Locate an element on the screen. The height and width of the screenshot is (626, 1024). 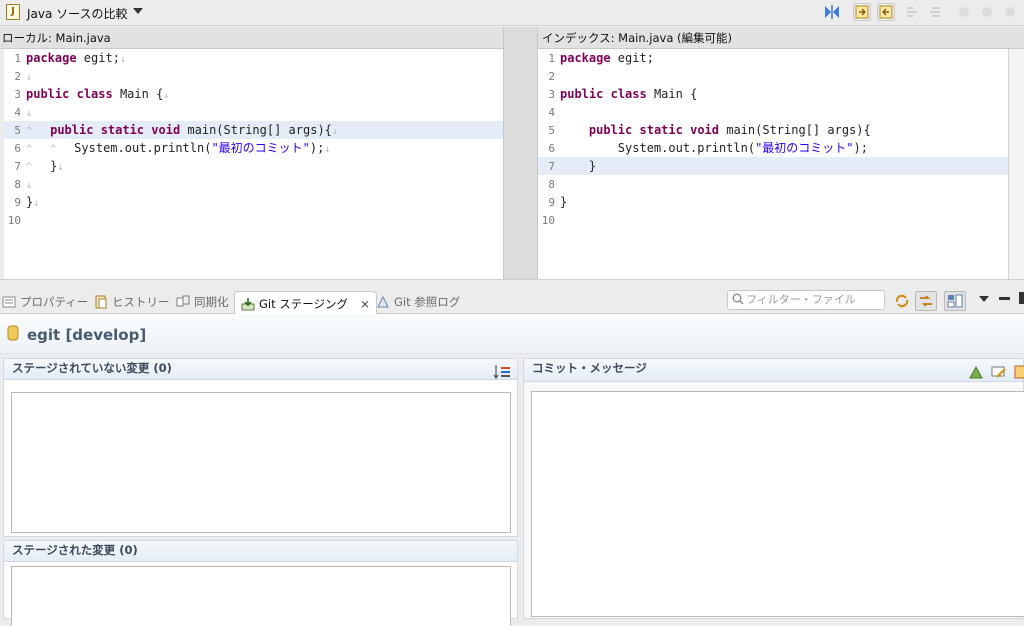
code-text: }↓ is located at coordinates (32, 203).